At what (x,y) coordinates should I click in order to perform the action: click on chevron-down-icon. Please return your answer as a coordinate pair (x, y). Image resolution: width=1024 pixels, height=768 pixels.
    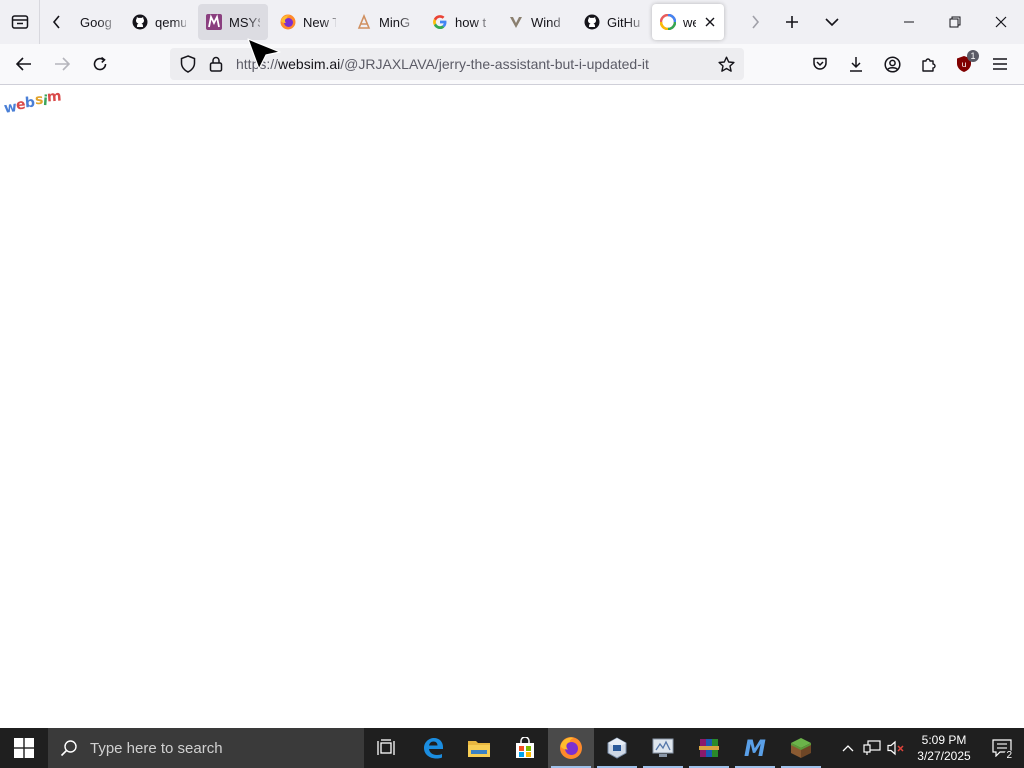
    Looking at the image, I should click on (832, 22).